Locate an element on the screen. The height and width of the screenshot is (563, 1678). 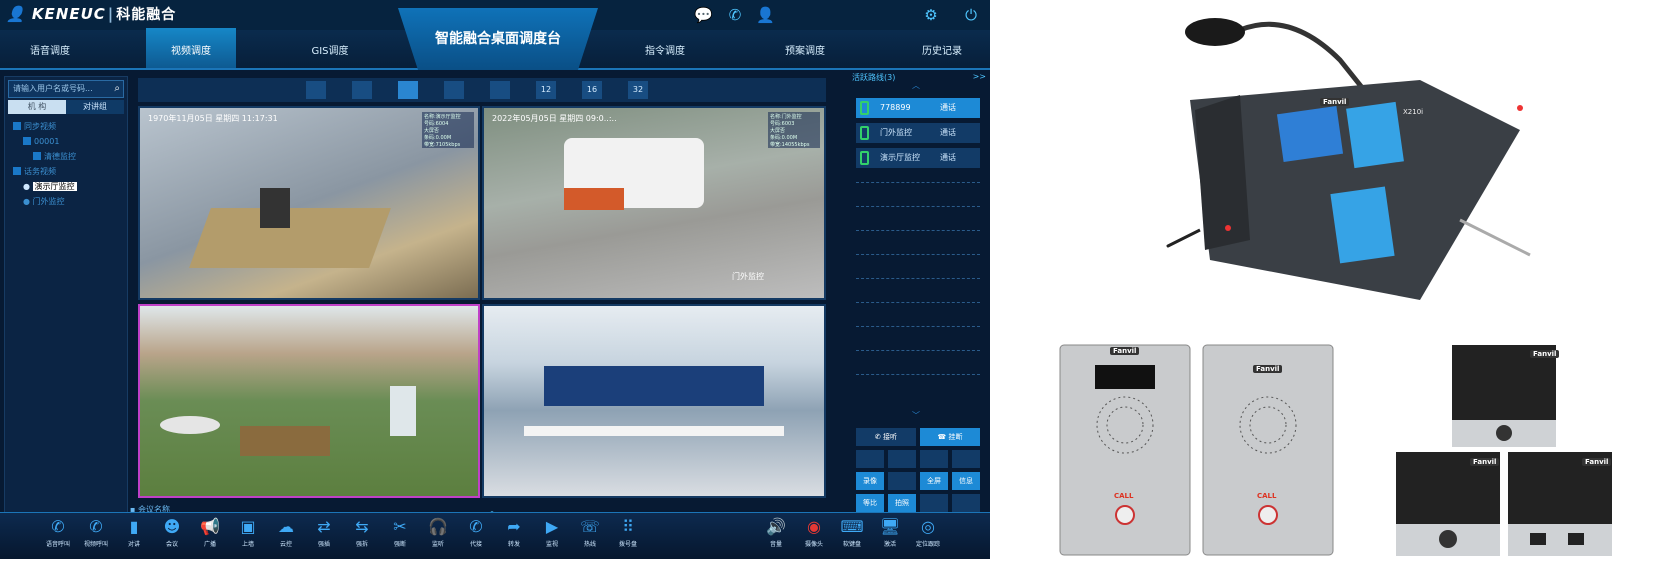
layout-6-button is located at coordinates (454, 90).